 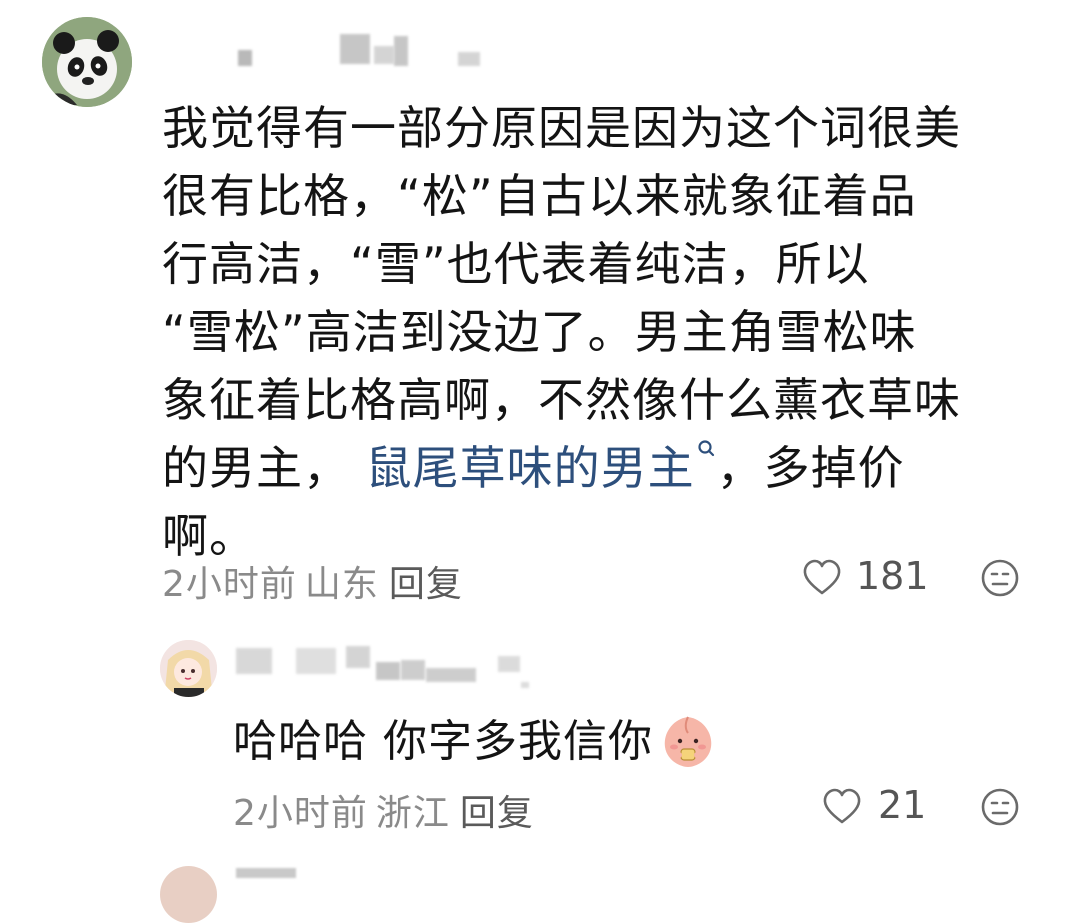 What do you see at coordinates (361, 52) in the screenshot?
I see `author-name-blurred` at bounding box center [361, 52].